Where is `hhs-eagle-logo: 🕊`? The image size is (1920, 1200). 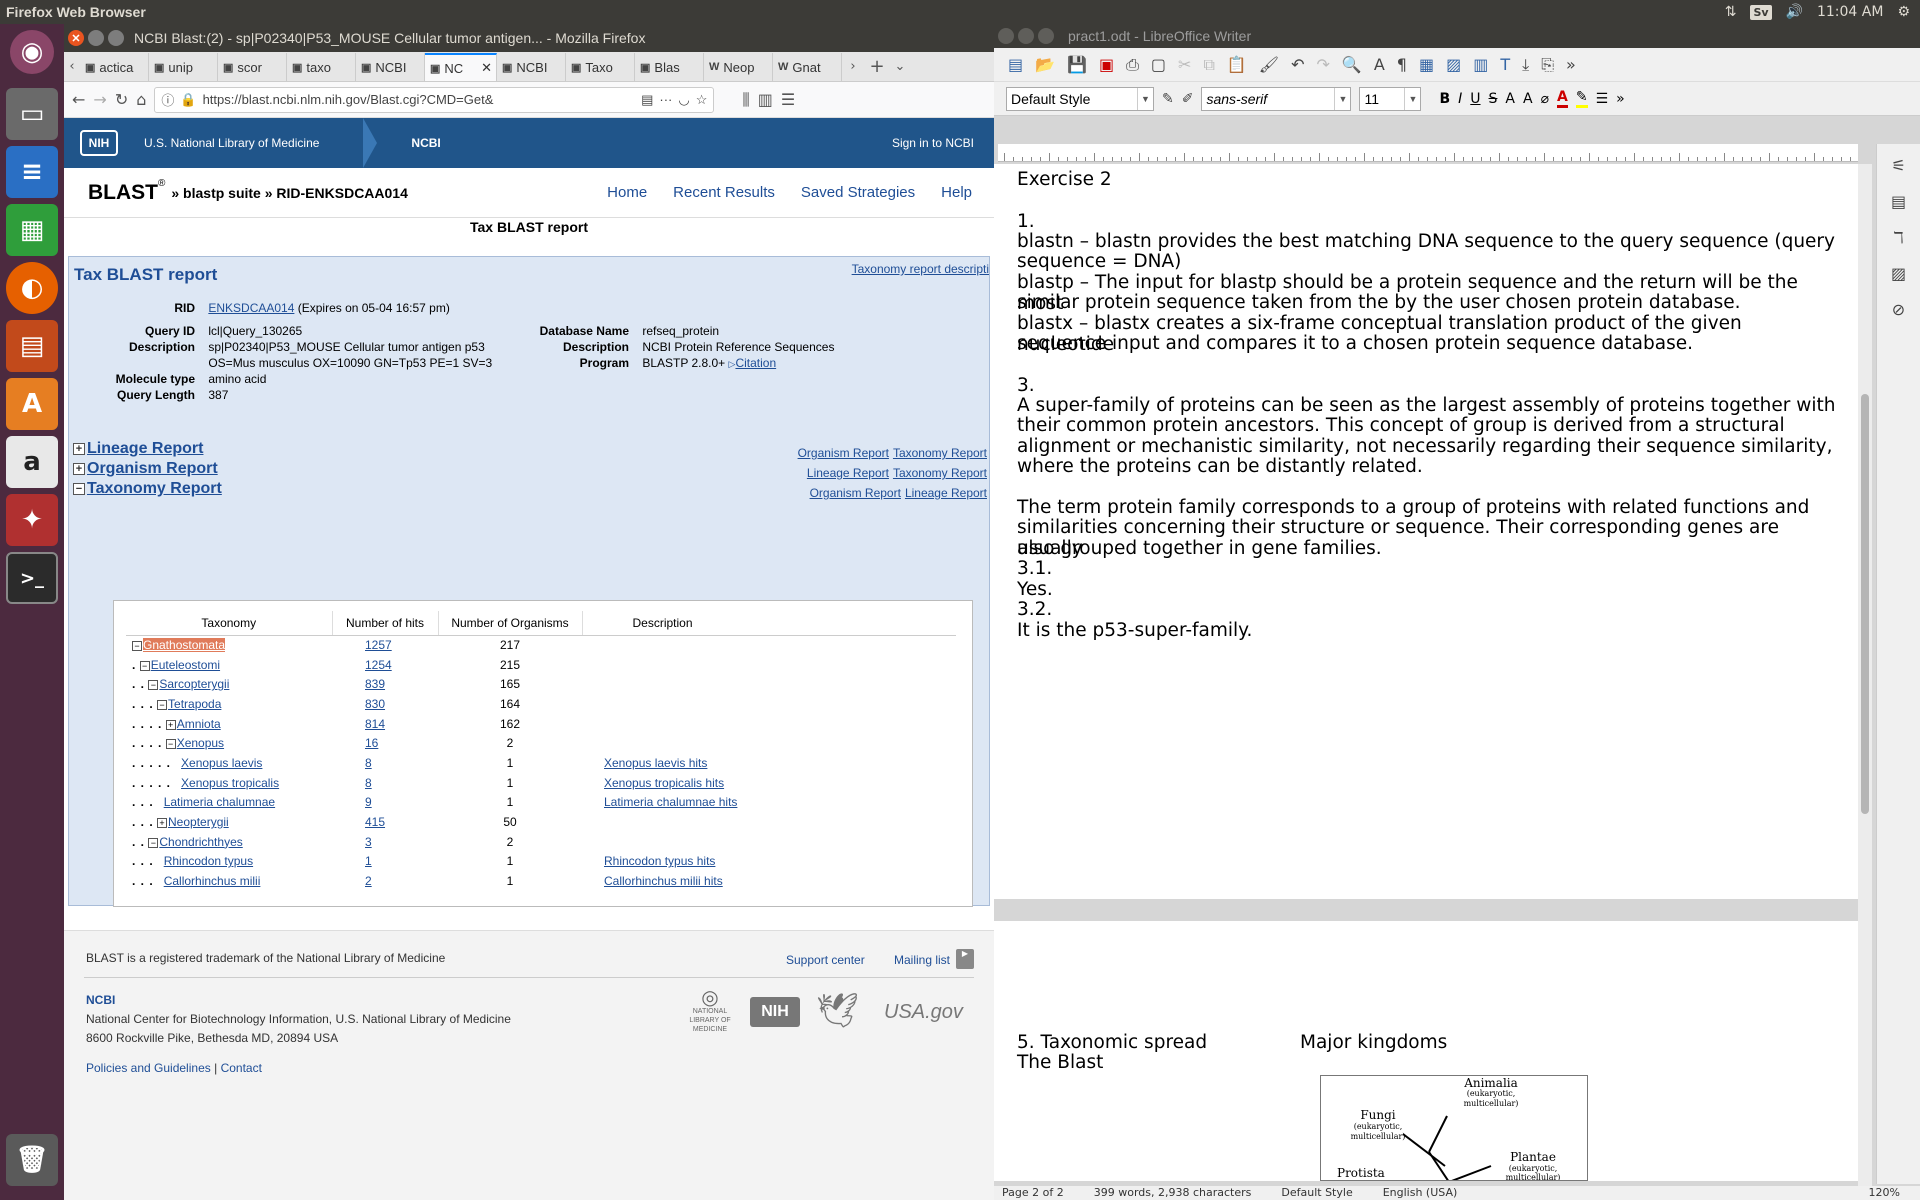
hhs-eagle-logo: 🕊 is located at coordinates (837, 1011).